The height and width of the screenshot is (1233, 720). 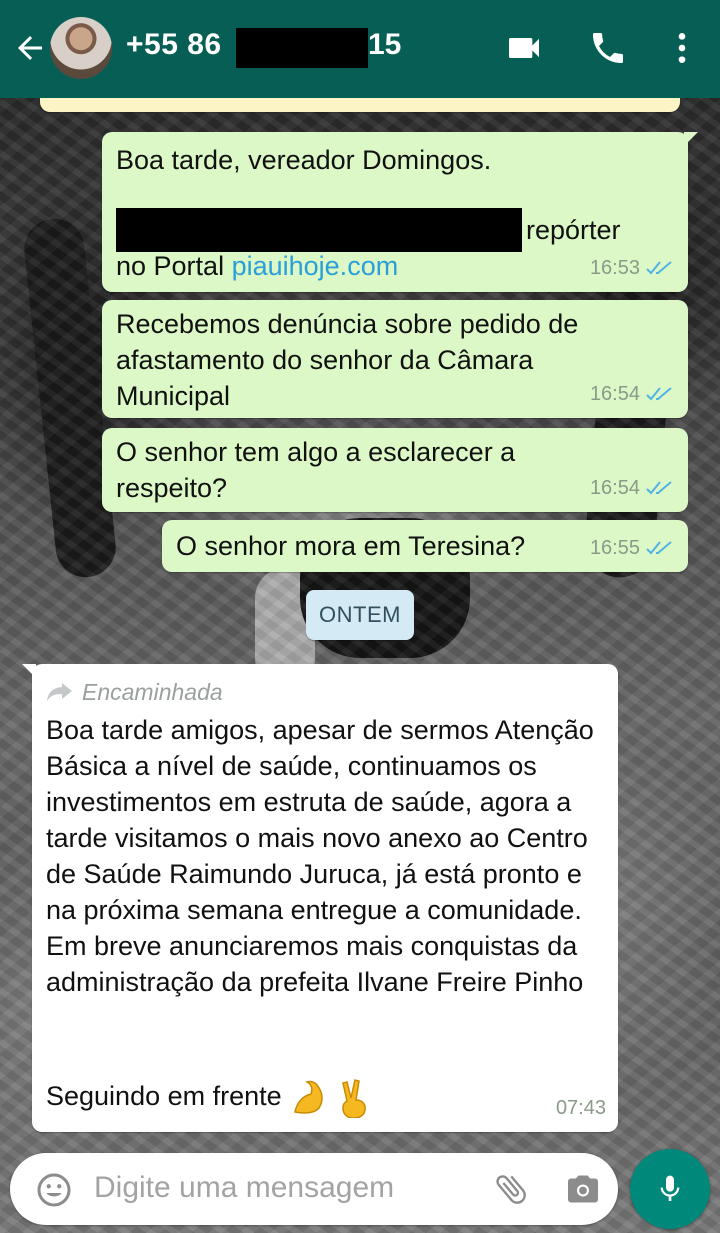 I want to click on message-text: Boa tarde, vereador Domingos., so click(x=304, y=160).